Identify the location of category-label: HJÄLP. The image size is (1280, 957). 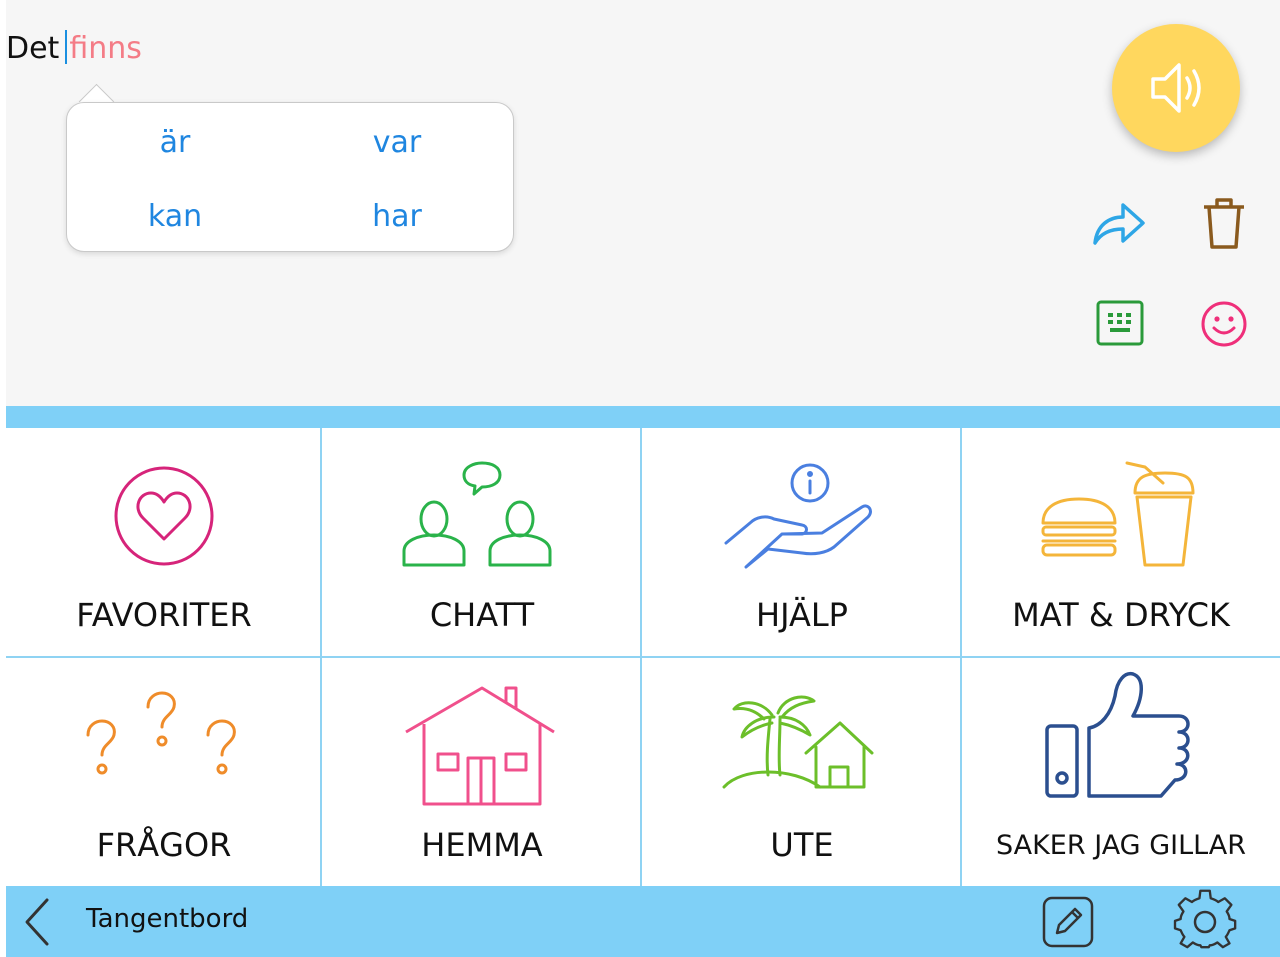
(802, 615).